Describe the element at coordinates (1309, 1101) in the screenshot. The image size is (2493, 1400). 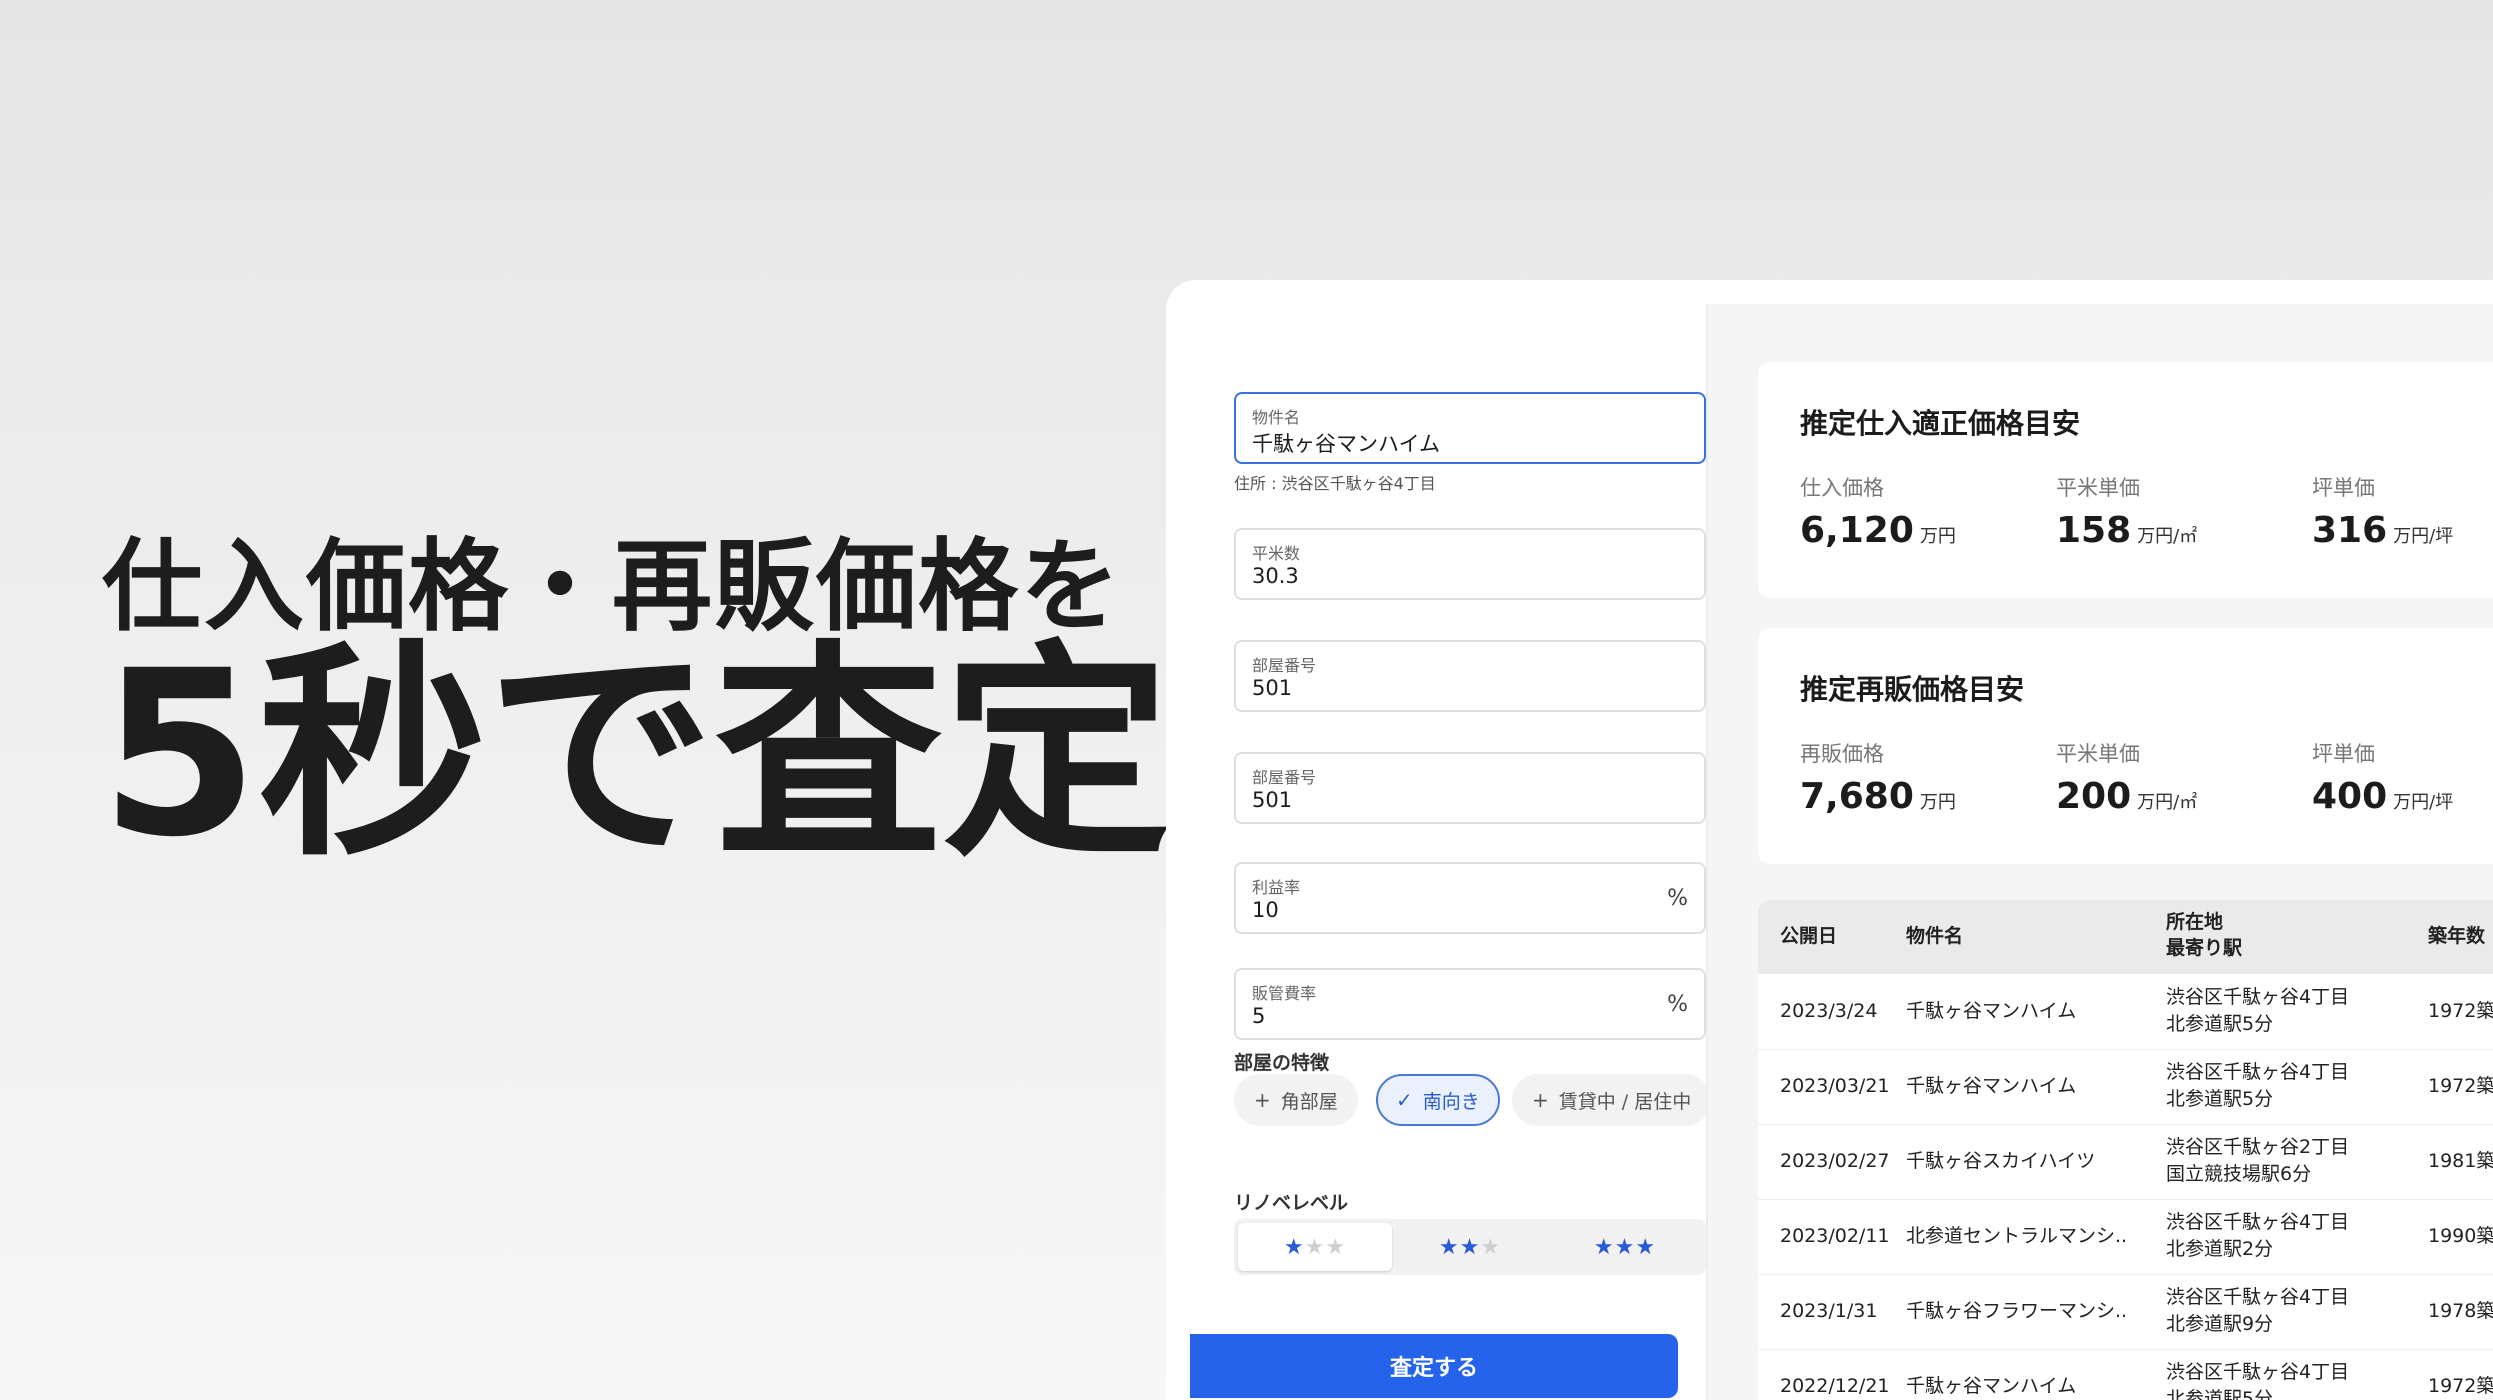
I see `feature-chip-label: 角部屋` at that location.